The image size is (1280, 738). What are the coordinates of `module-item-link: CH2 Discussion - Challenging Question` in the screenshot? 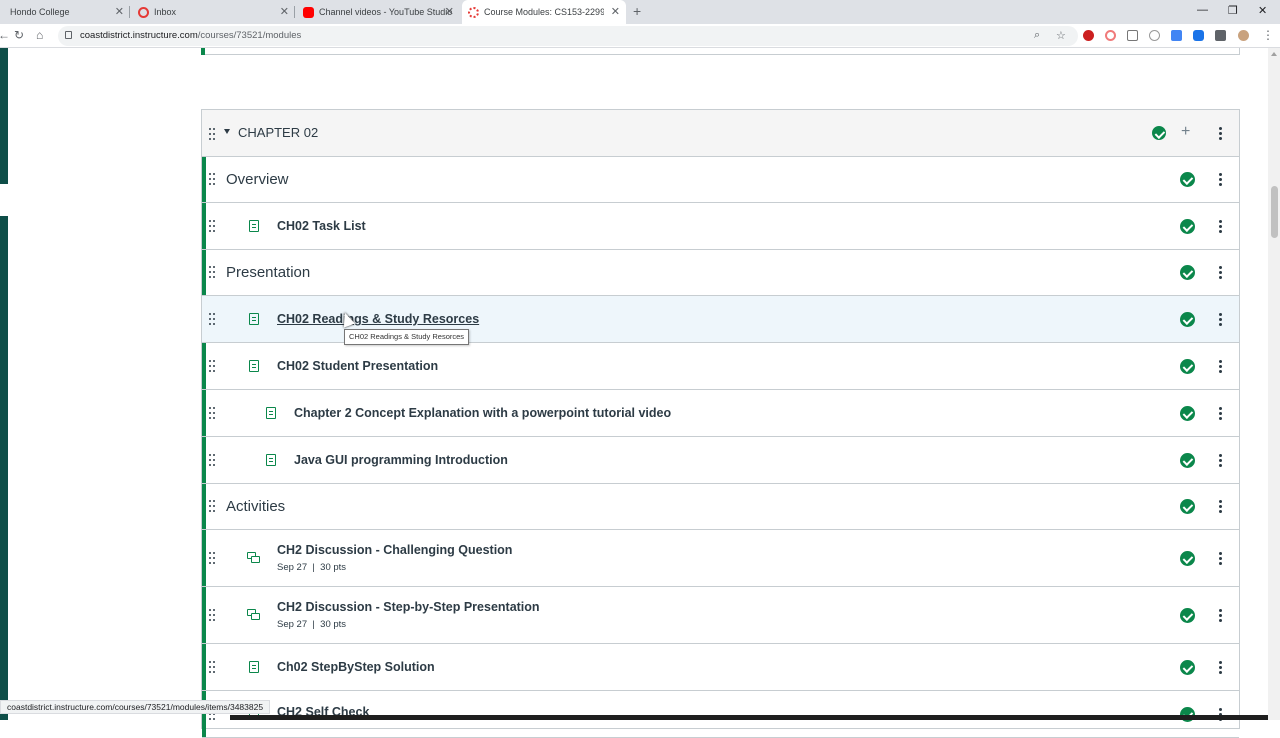 It's located at (394, 550).